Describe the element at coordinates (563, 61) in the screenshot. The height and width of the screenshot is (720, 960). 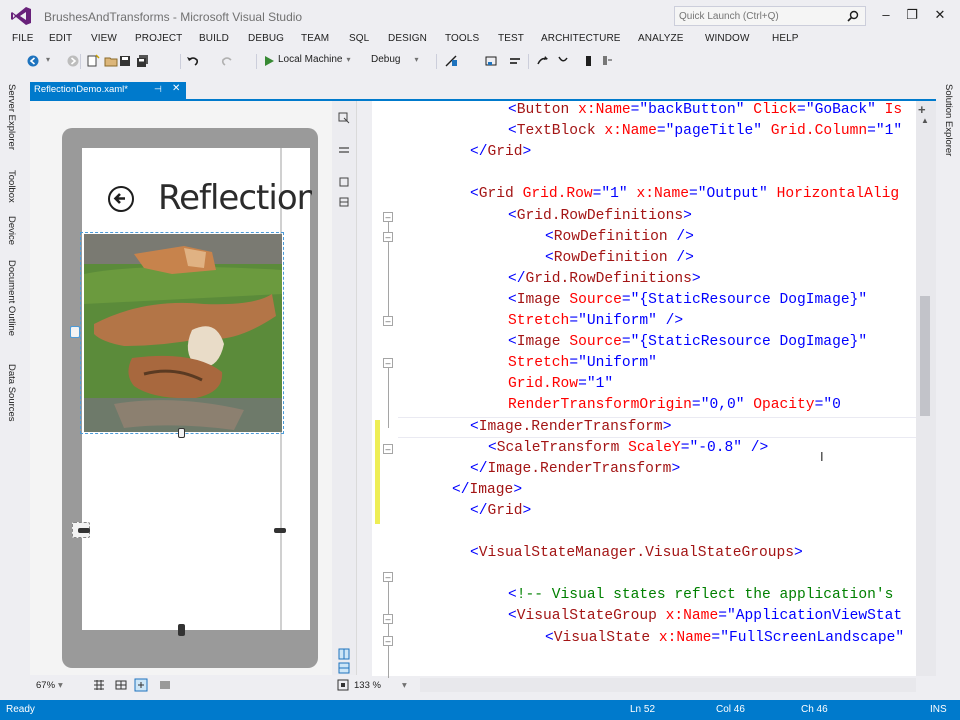
I see `find-in-files-icon` at that location.